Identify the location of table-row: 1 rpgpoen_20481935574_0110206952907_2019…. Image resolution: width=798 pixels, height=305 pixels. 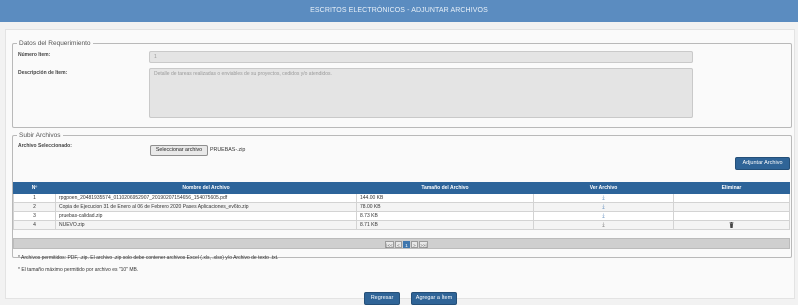
(401, 198).